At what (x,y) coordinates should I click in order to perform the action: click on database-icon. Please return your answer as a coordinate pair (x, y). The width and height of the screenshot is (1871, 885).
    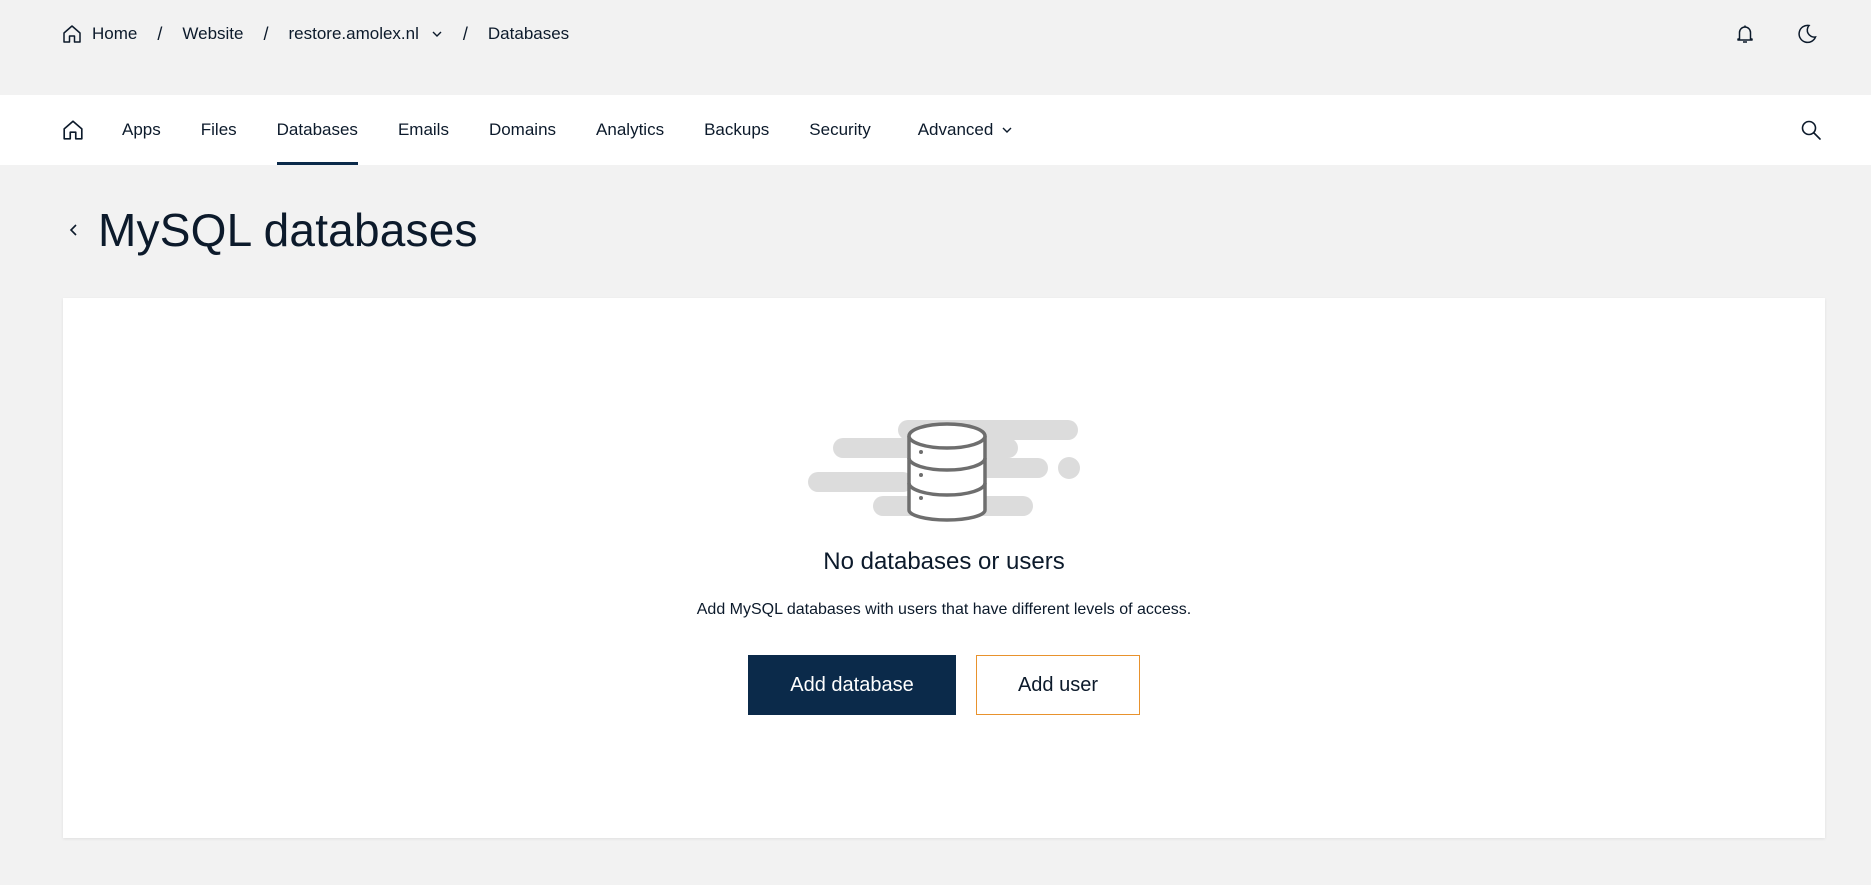
    Looking at the image, I should click on (947, 472).